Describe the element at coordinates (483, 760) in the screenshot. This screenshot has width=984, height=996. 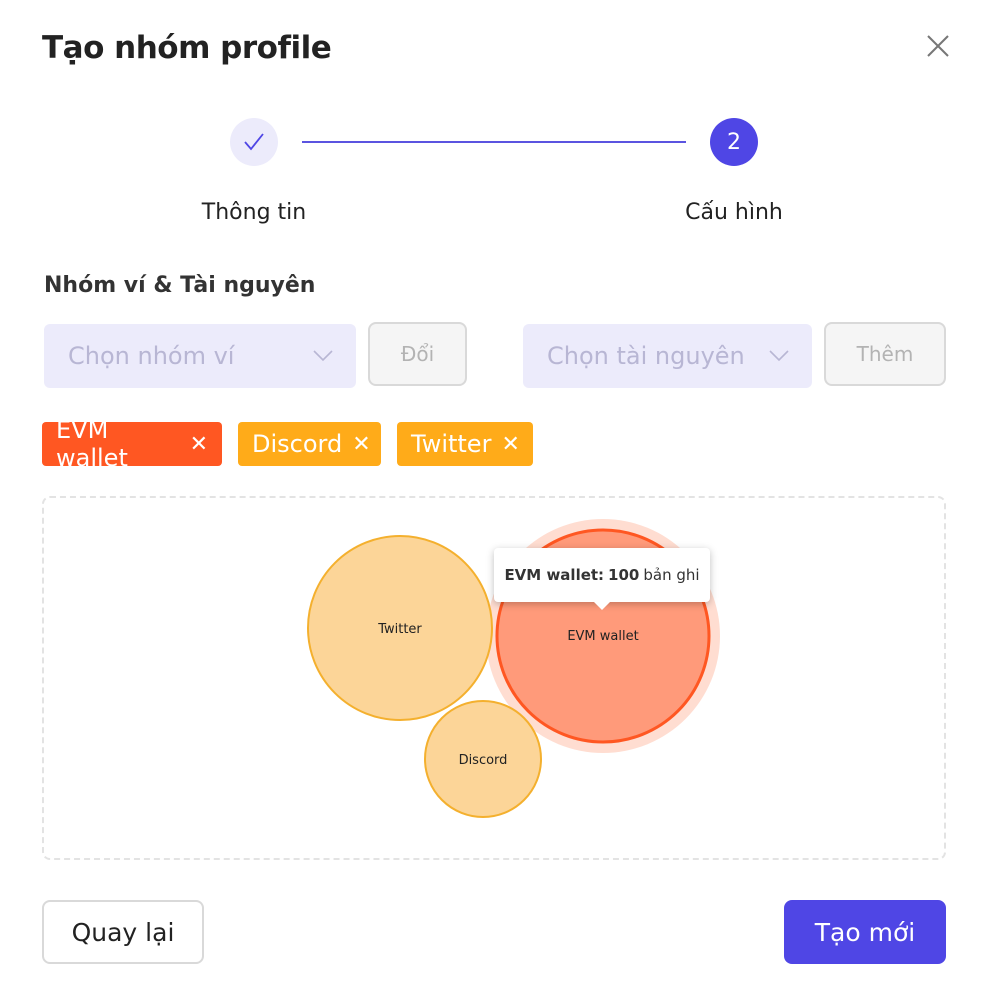
I see `discord-bubble-label: Discord` at that location.